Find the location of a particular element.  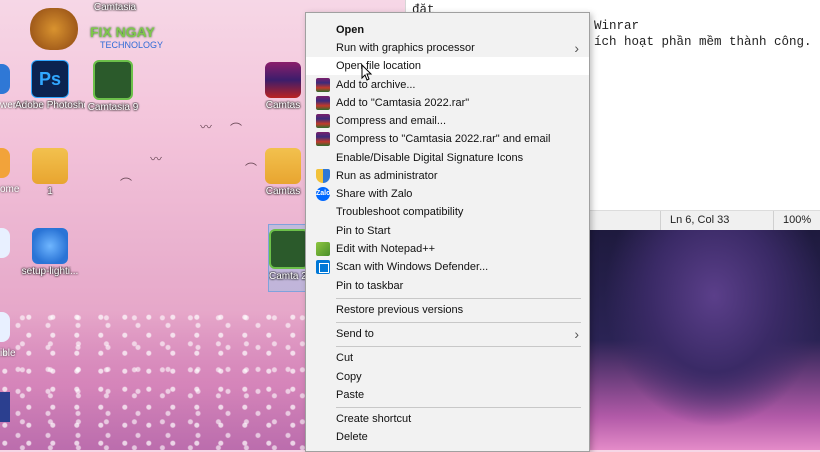

desktop-icon-label: Camta 202 is located at coordinates (289, 276).